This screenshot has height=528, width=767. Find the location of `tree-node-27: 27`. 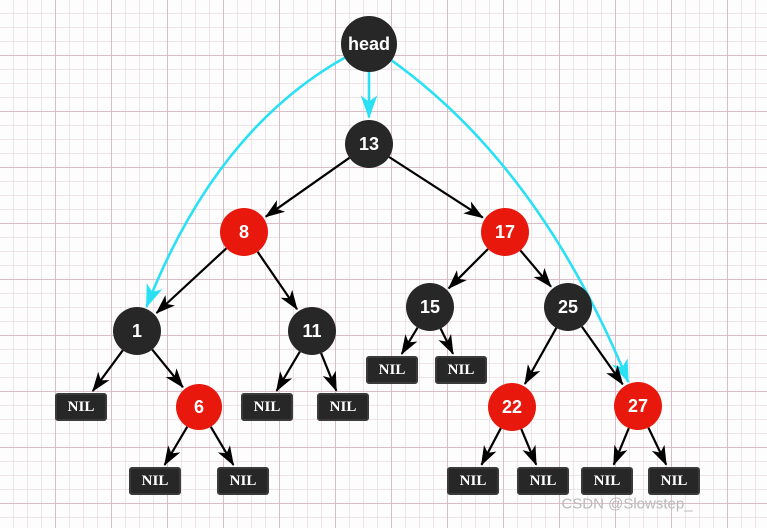

tree-node-27: 27 is located at coordinates (638, 406).